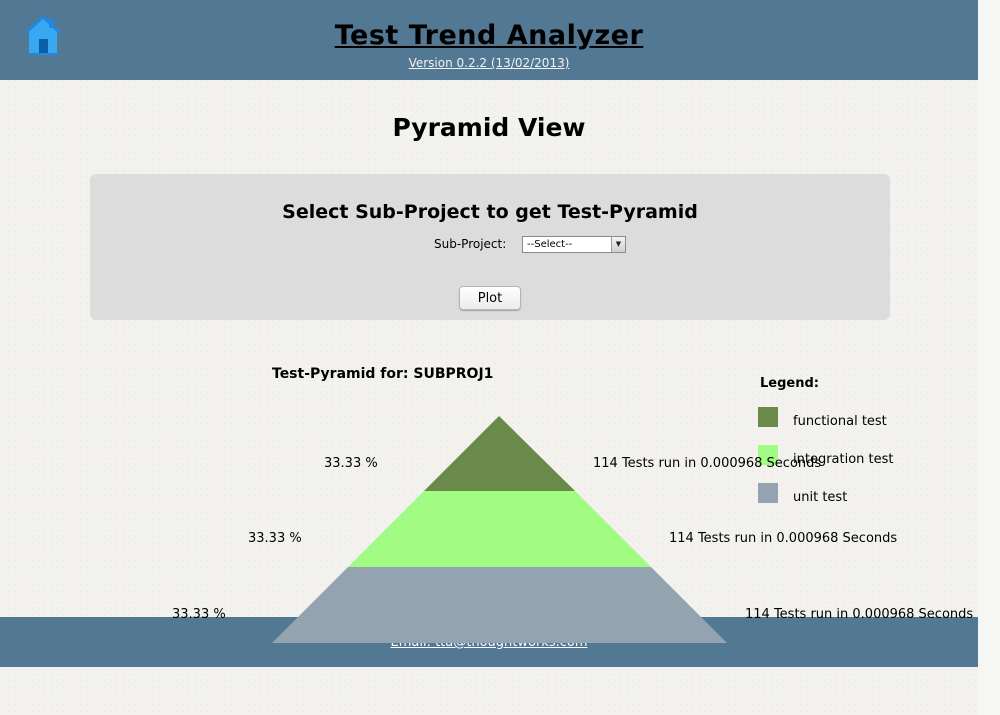  I want to click on legend-label: functional test, so click(840, 421).